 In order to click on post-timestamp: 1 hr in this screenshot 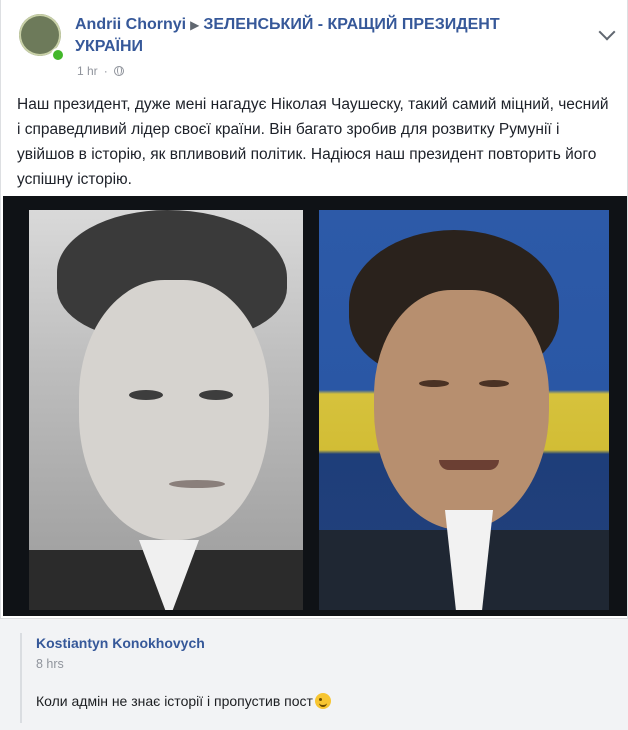, I will do `click(87, 71)`.